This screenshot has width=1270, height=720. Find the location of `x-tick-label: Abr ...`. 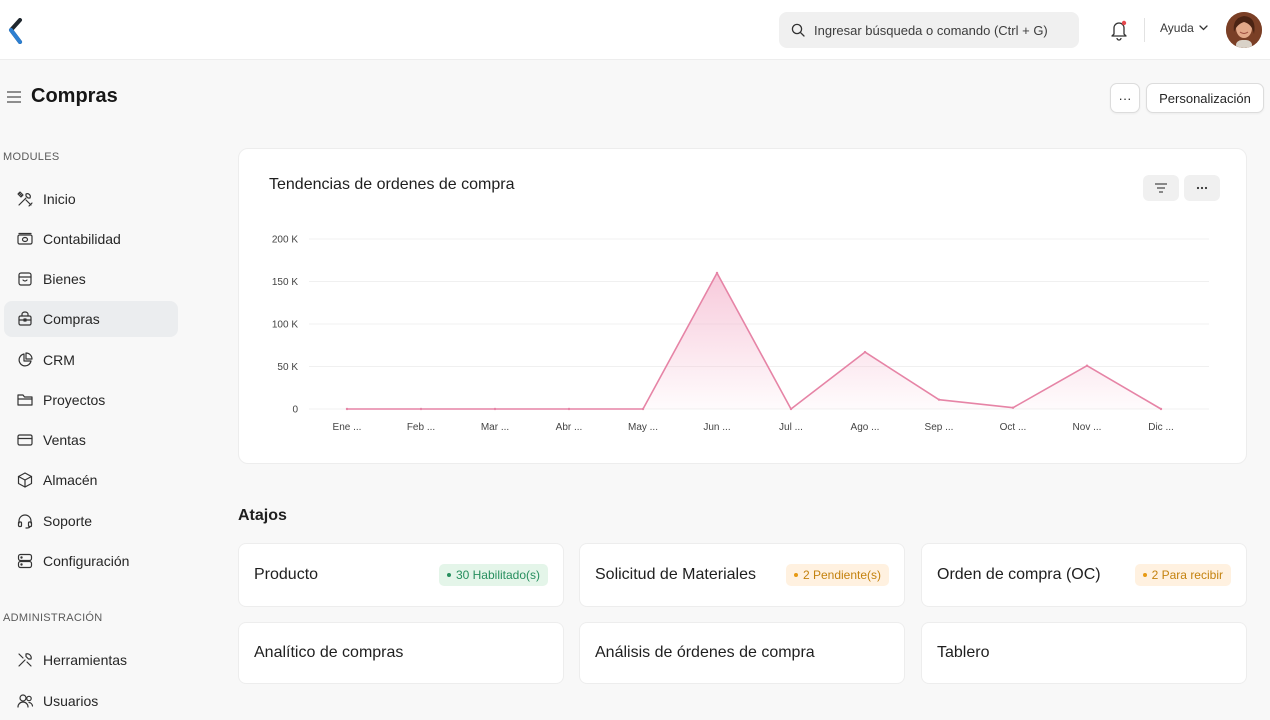

x-tick-label: Abr ... is located at coordinates (569, 427).